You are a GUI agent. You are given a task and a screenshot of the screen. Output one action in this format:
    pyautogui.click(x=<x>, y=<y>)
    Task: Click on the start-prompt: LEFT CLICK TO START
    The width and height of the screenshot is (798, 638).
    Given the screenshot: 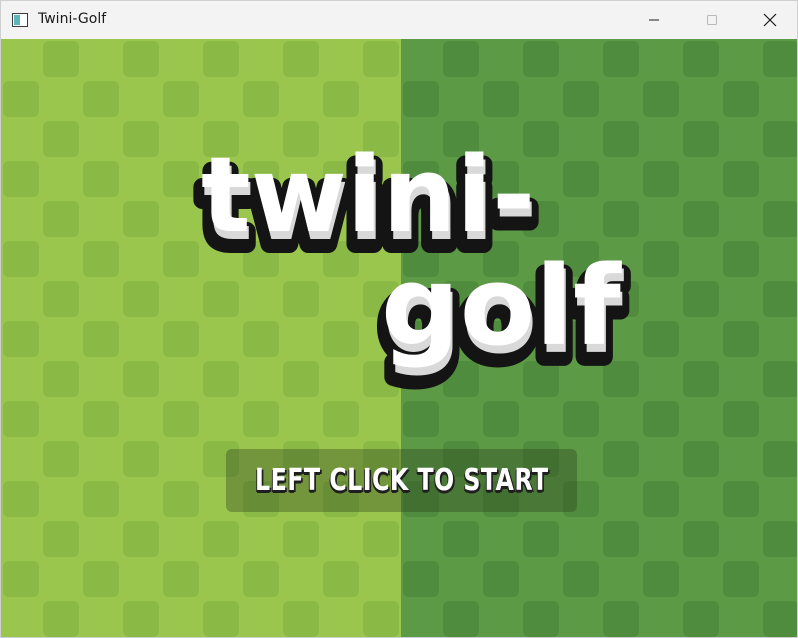 What is the action you would take?
    pyautogui.click(x=401, y=480)
    